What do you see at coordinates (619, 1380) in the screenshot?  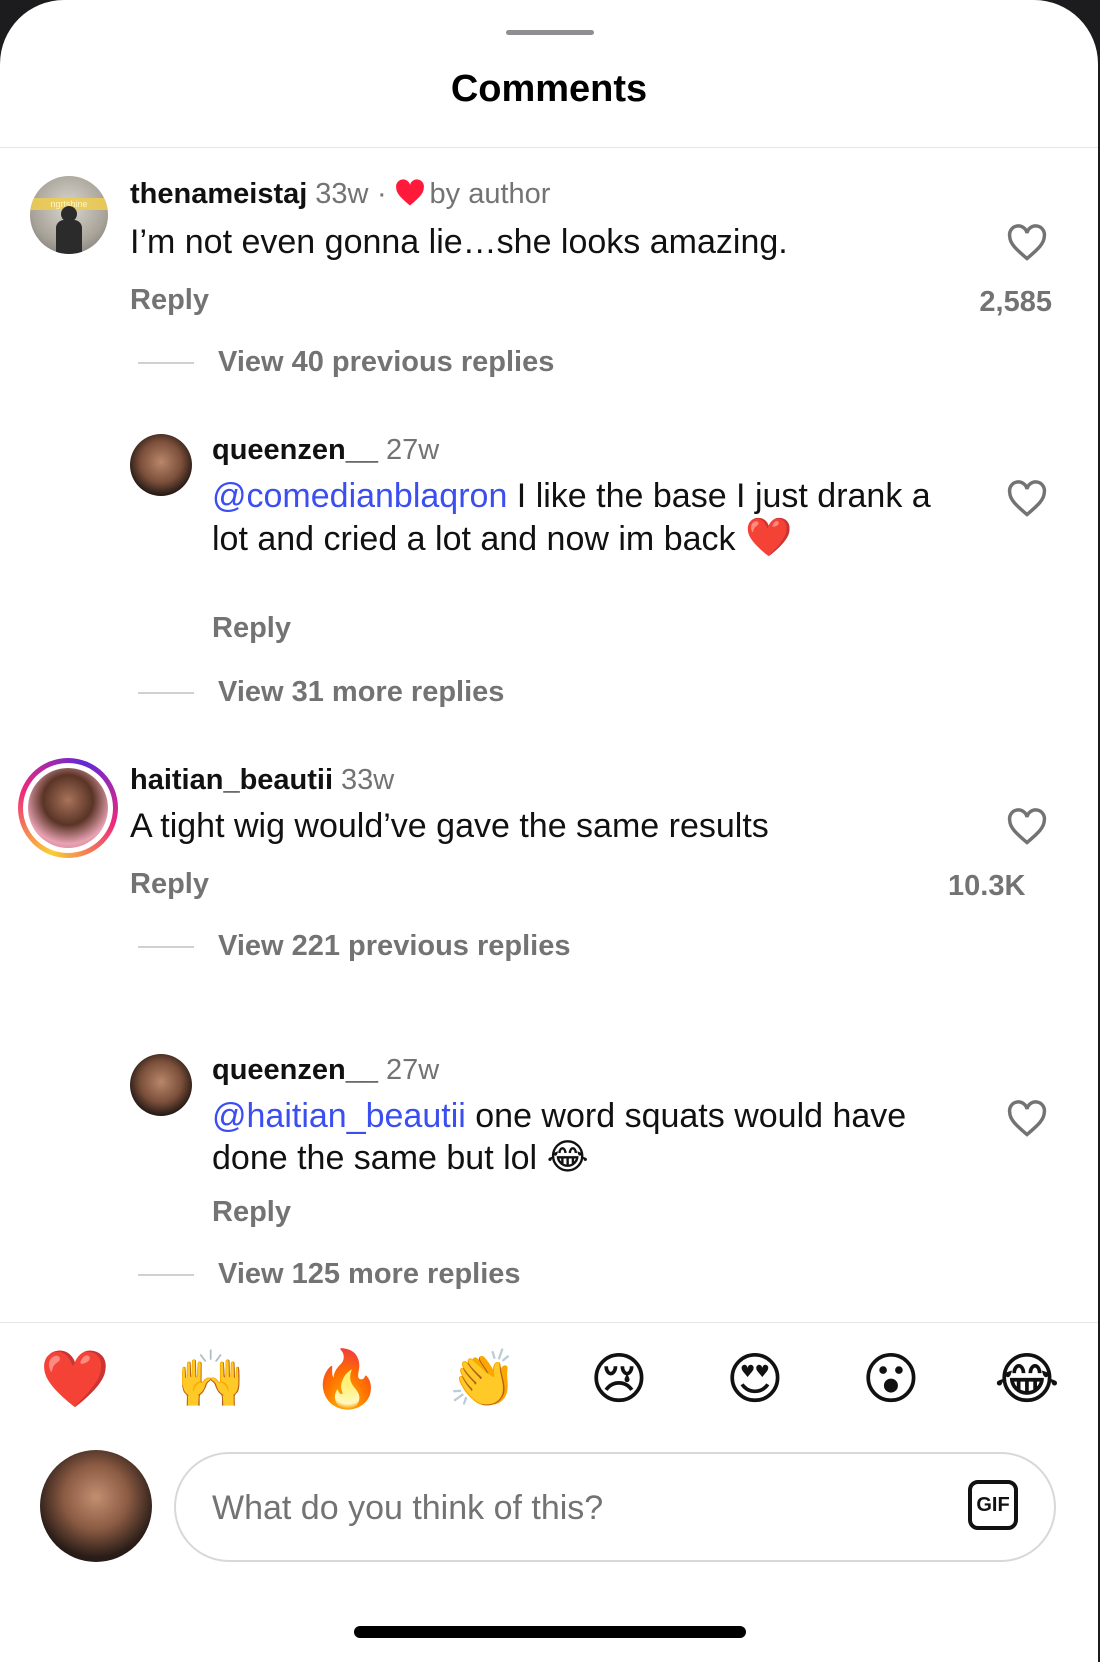 I see `reaction-crying: 😢` at bounding box center [619, 1380].